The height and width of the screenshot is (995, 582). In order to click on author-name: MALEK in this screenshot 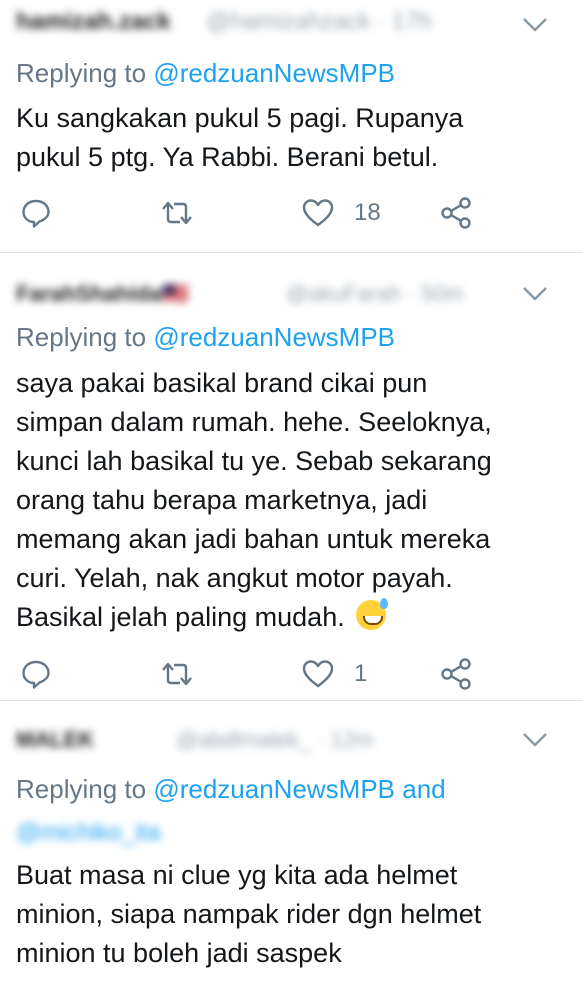, I will do `click(55, 740)`.